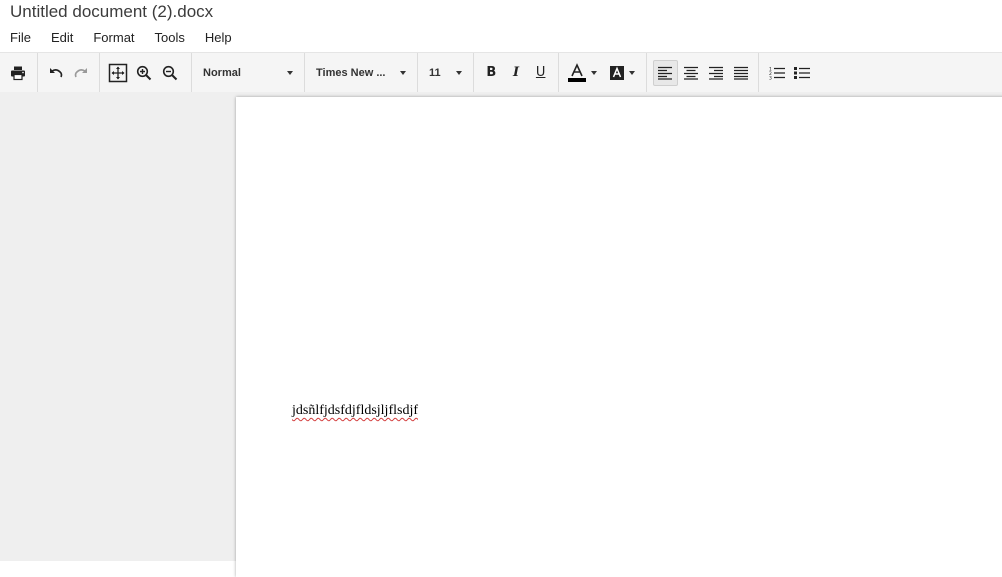 The height and width of the screenshot is (577, 1002). Describe the element at coordinates (577, 72) in the screenshot. I see `text-color-icon` at that location.